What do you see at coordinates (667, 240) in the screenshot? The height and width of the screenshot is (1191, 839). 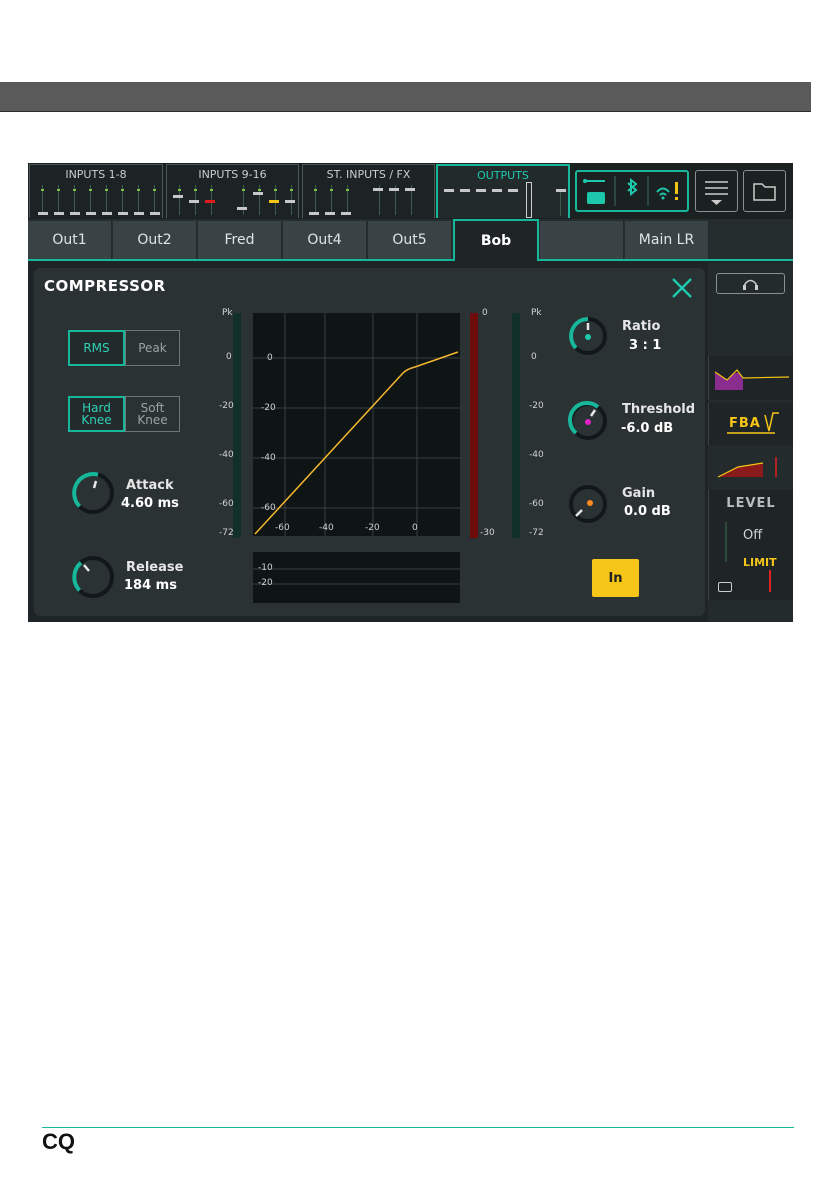 I see `tab-main-lr: Main LR` at bounding box center [667, 240].